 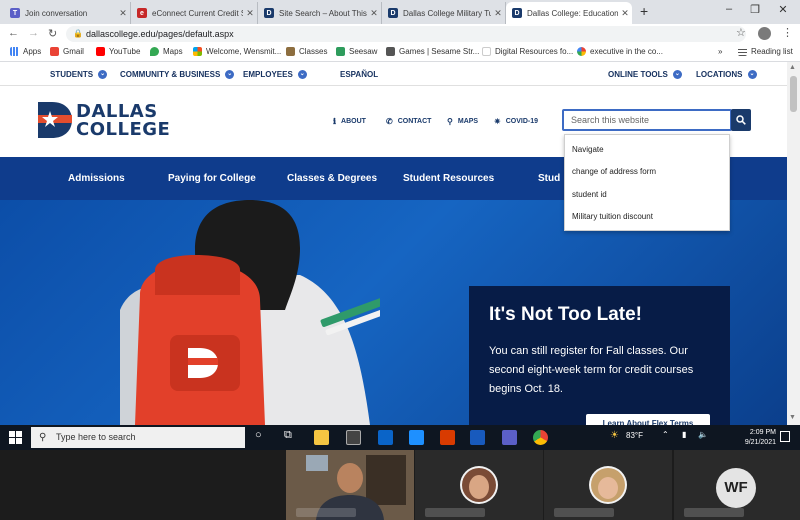 I want to click on utility-label: STUDENTS, so click(x=72, y=74).